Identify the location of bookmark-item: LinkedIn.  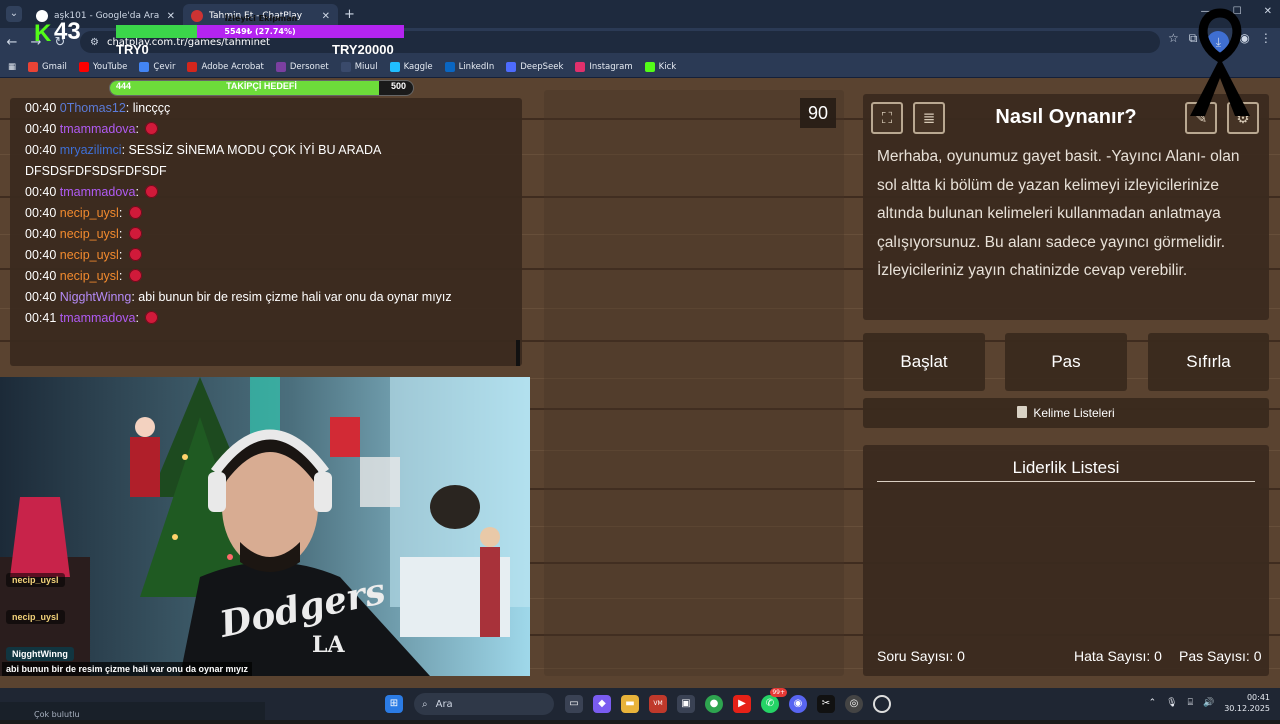
(469, 66).